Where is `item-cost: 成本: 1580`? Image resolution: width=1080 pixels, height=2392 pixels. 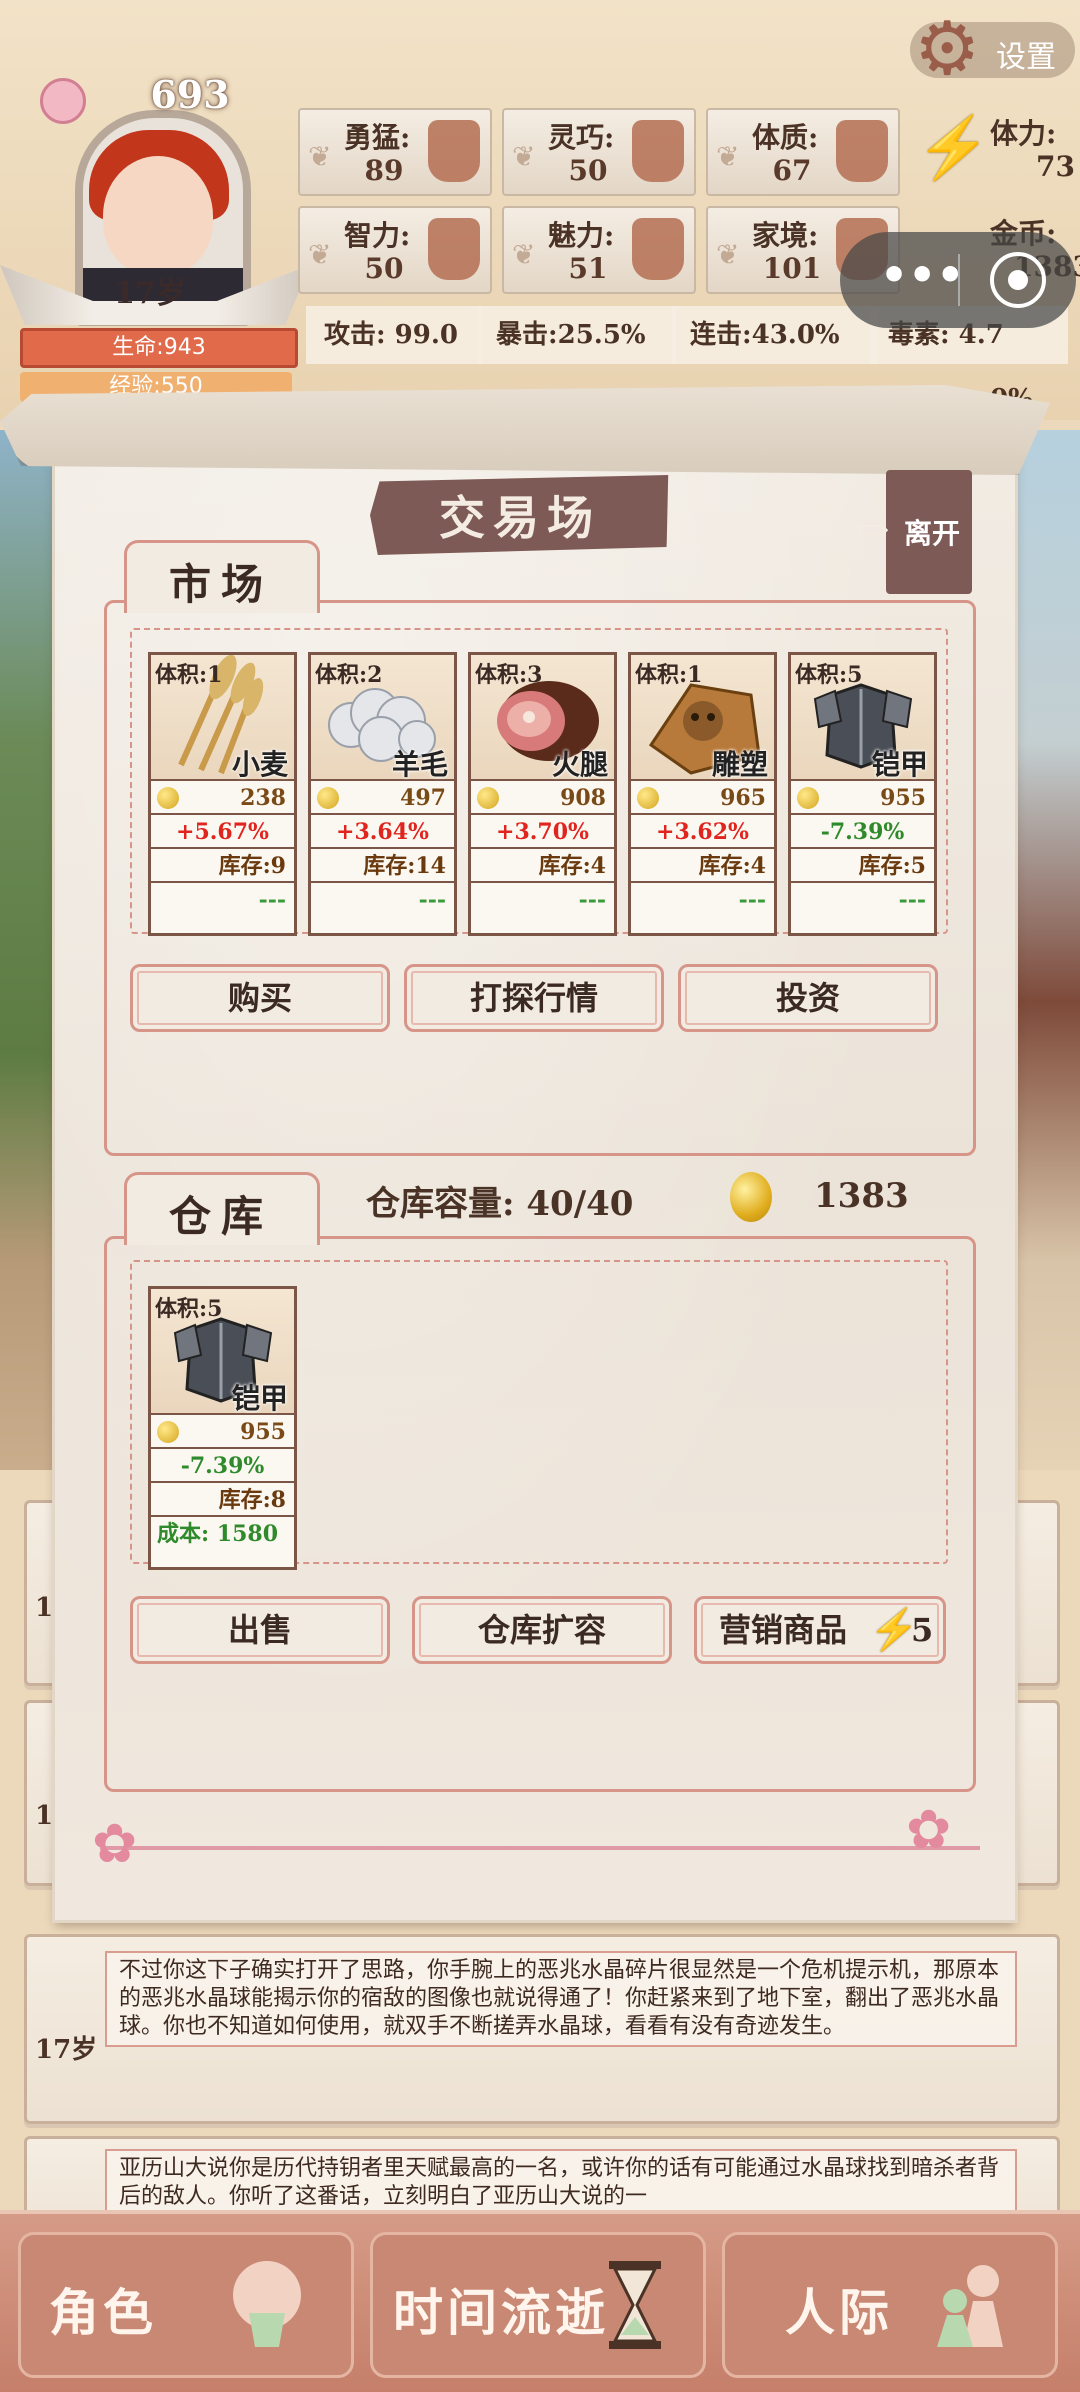 item-cost: 成本: 1580 is located at coordinates (218, 1534).